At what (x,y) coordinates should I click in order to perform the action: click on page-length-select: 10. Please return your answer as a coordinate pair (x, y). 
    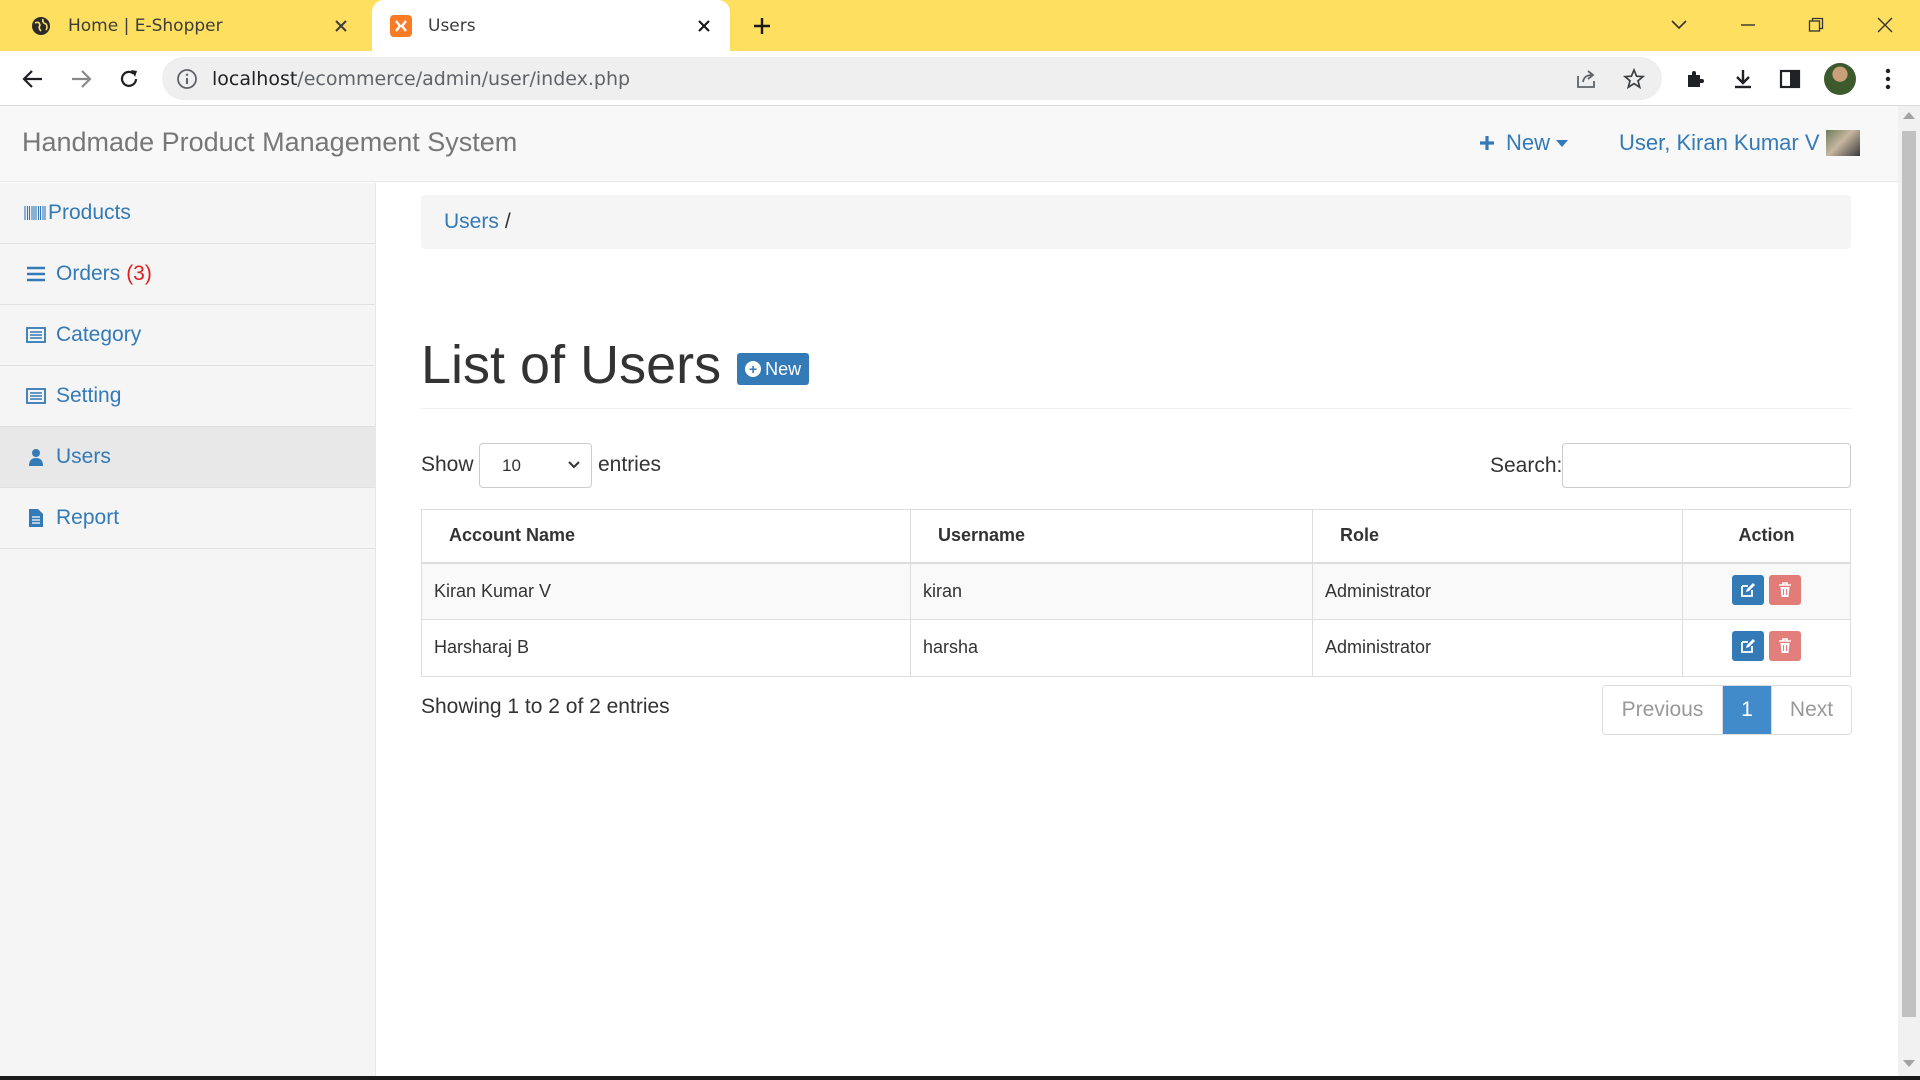
    Looking at the image, I should click on (535, 465).